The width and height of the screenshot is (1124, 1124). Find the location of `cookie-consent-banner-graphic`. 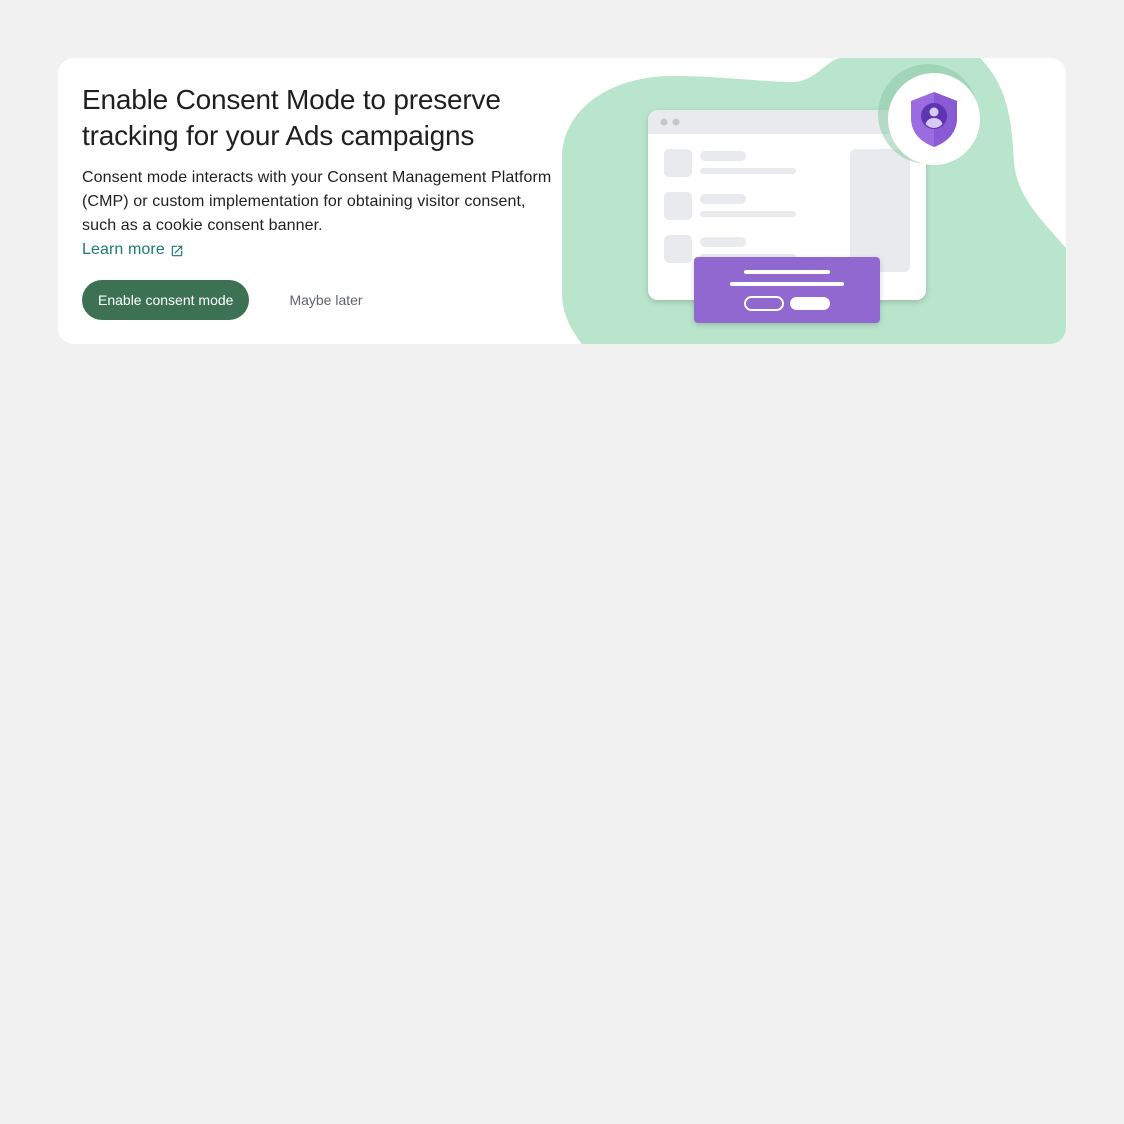

cookie-consent-banner-graphic is located at coordinates (787, 290).